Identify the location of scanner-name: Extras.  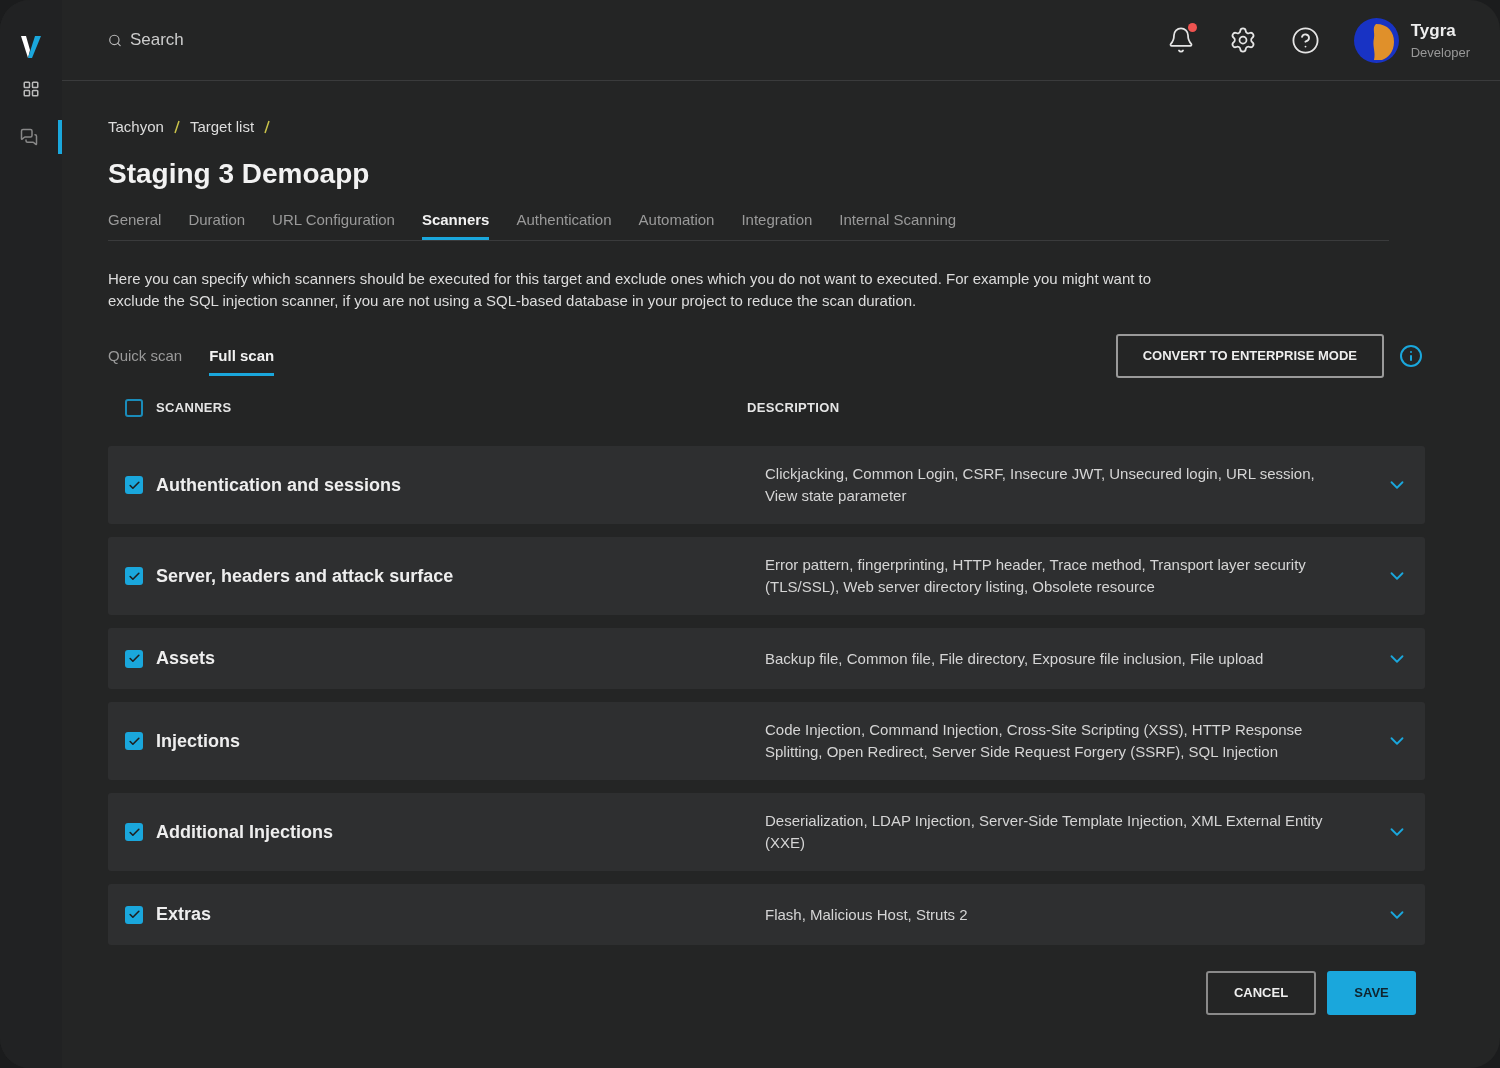
(184, 914).